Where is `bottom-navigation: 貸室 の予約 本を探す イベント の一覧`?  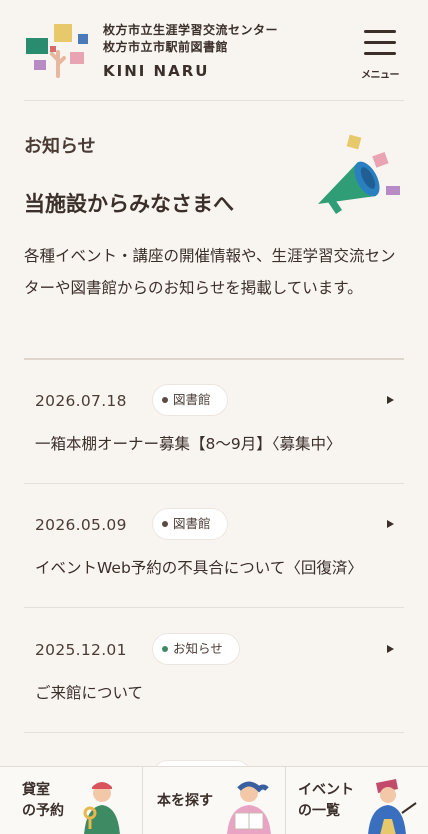
bottom-navigation: 貸室 の予約 本を探す イベント の一覧 is located at coordinates (214, 800).